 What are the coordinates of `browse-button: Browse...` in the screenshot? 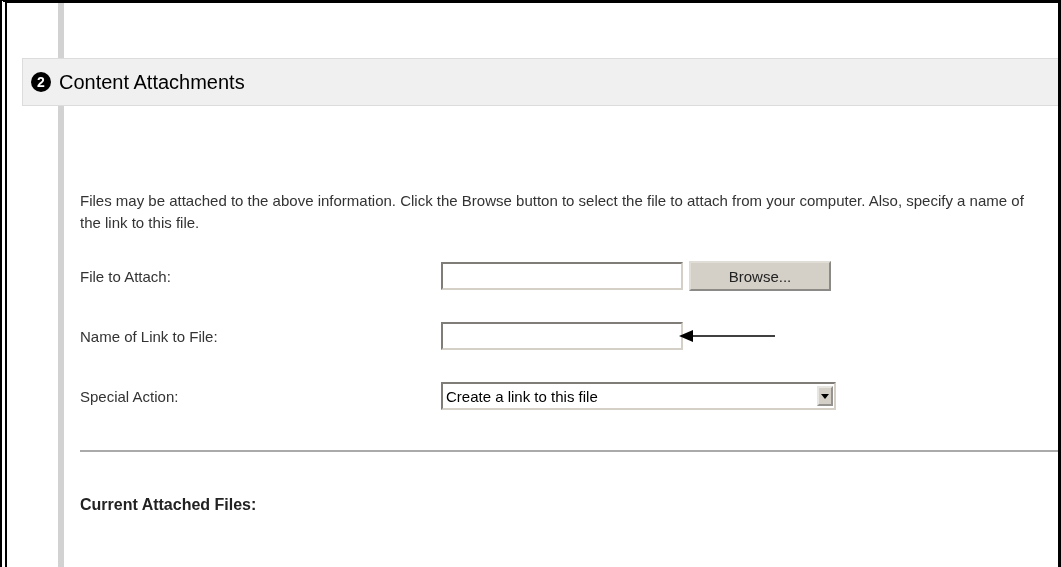 It's located at (760, 276).